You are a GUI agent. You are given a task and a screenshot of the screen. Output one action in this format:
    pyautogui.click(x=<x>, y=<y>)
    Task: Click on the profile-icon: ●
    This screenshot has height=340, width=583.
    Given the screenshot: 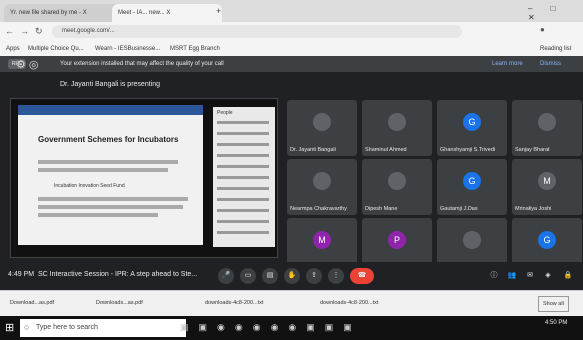 What is the action you would take?
    pyautogui.click(x=542, y=29)
    